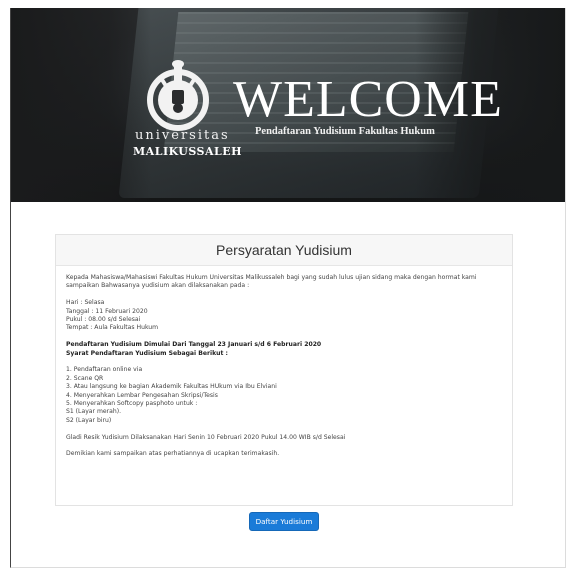  What do you see at coordinates (368, 99) in the screenshot?
I see `welcome-heading: WELCOME` at bounding box center [368, 99].